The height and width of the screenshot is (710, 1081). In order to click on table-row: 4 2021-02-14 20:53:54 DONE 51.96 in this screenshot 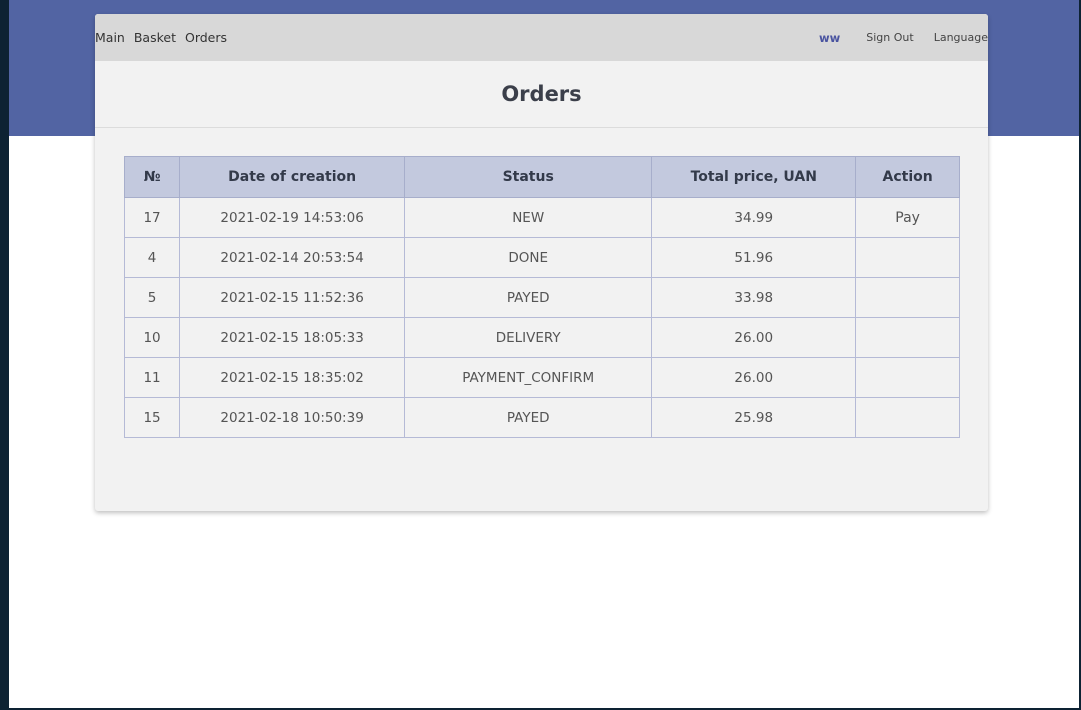, I will do `click(541, 257)`.